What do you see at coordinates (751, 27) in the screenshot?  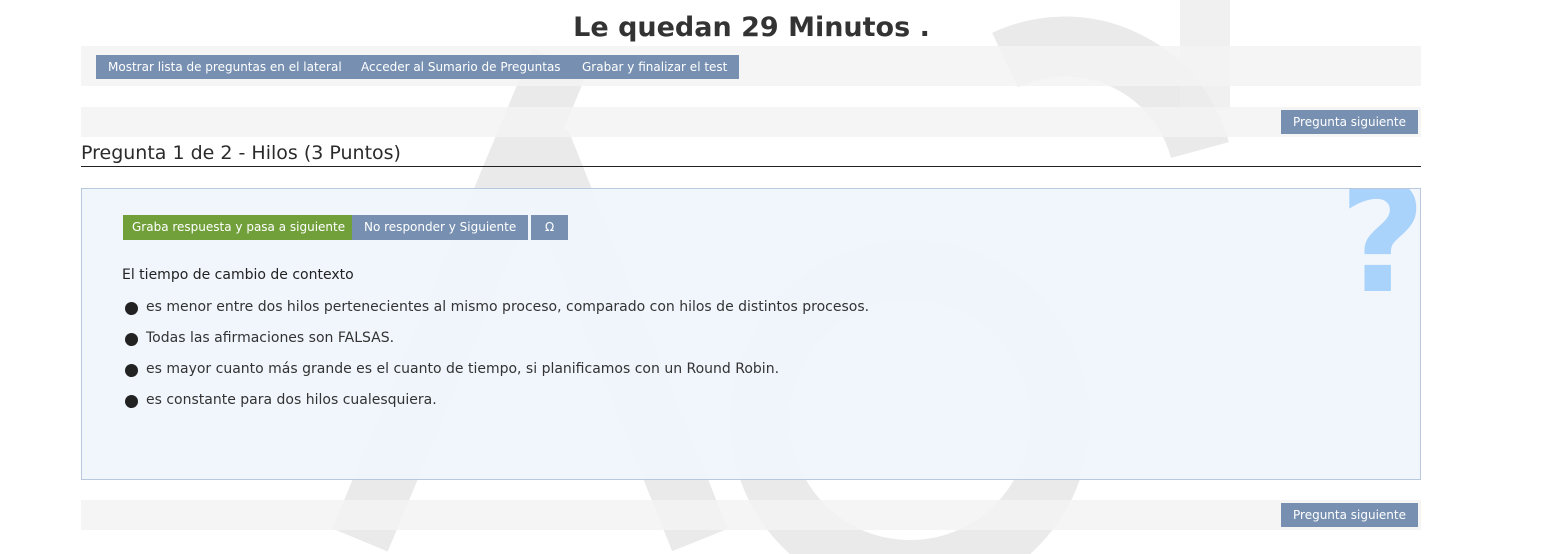 I see `time-remaining: Le quedan 29 Minutos .` at bounding box center [751, 27].